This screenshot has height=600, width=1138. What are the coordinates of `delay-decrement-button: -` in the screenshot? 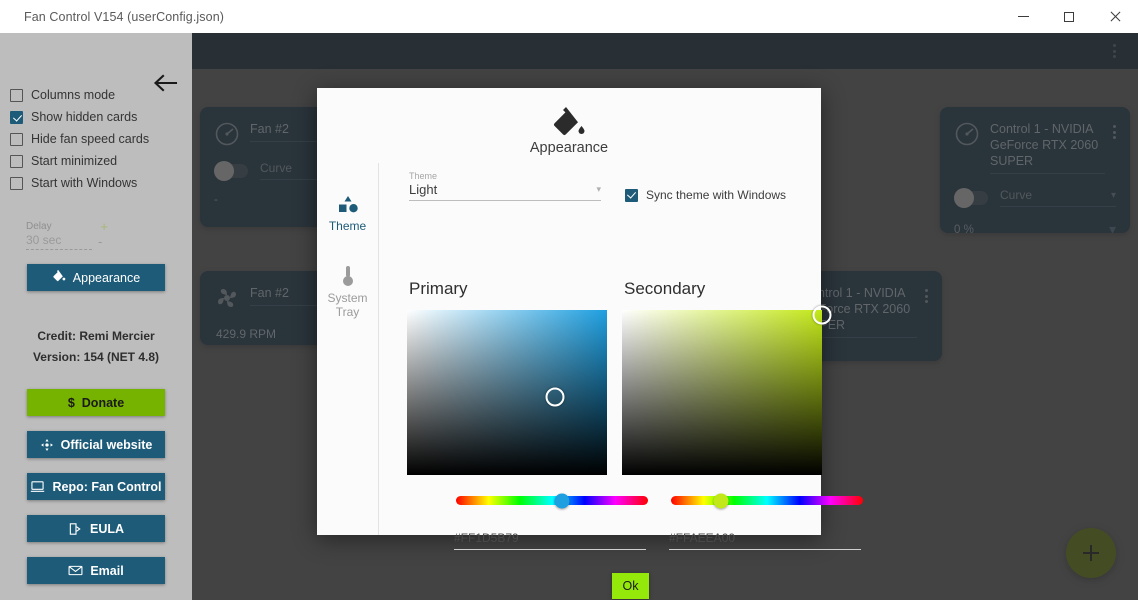 It's located at (100, 242).